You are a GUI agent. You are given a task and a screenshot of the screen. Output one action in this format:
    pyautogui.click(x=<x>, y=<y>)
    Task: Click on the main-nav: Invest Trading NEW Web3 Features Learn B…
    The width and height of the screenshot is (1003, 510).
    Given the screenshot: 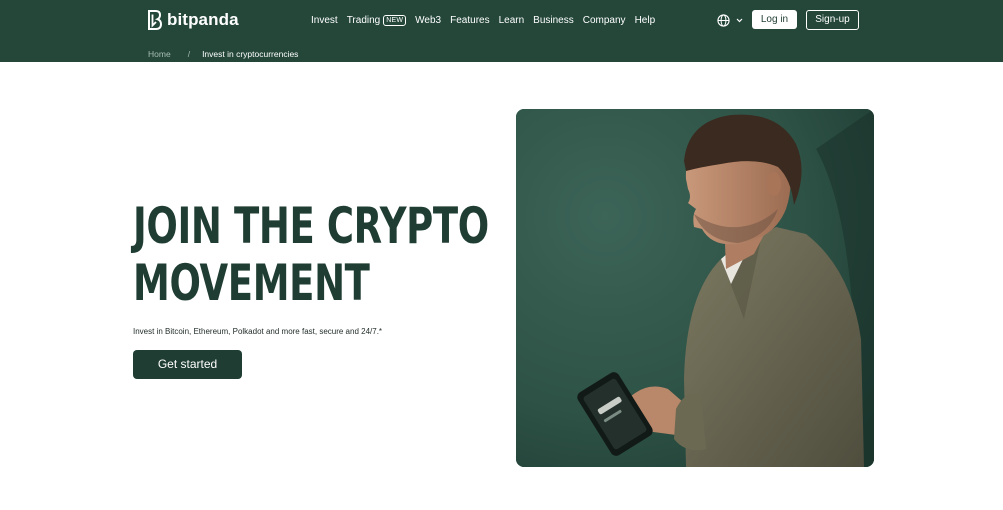 What is the action you would take?
    pyautogui.click(x=483, y=20)
    